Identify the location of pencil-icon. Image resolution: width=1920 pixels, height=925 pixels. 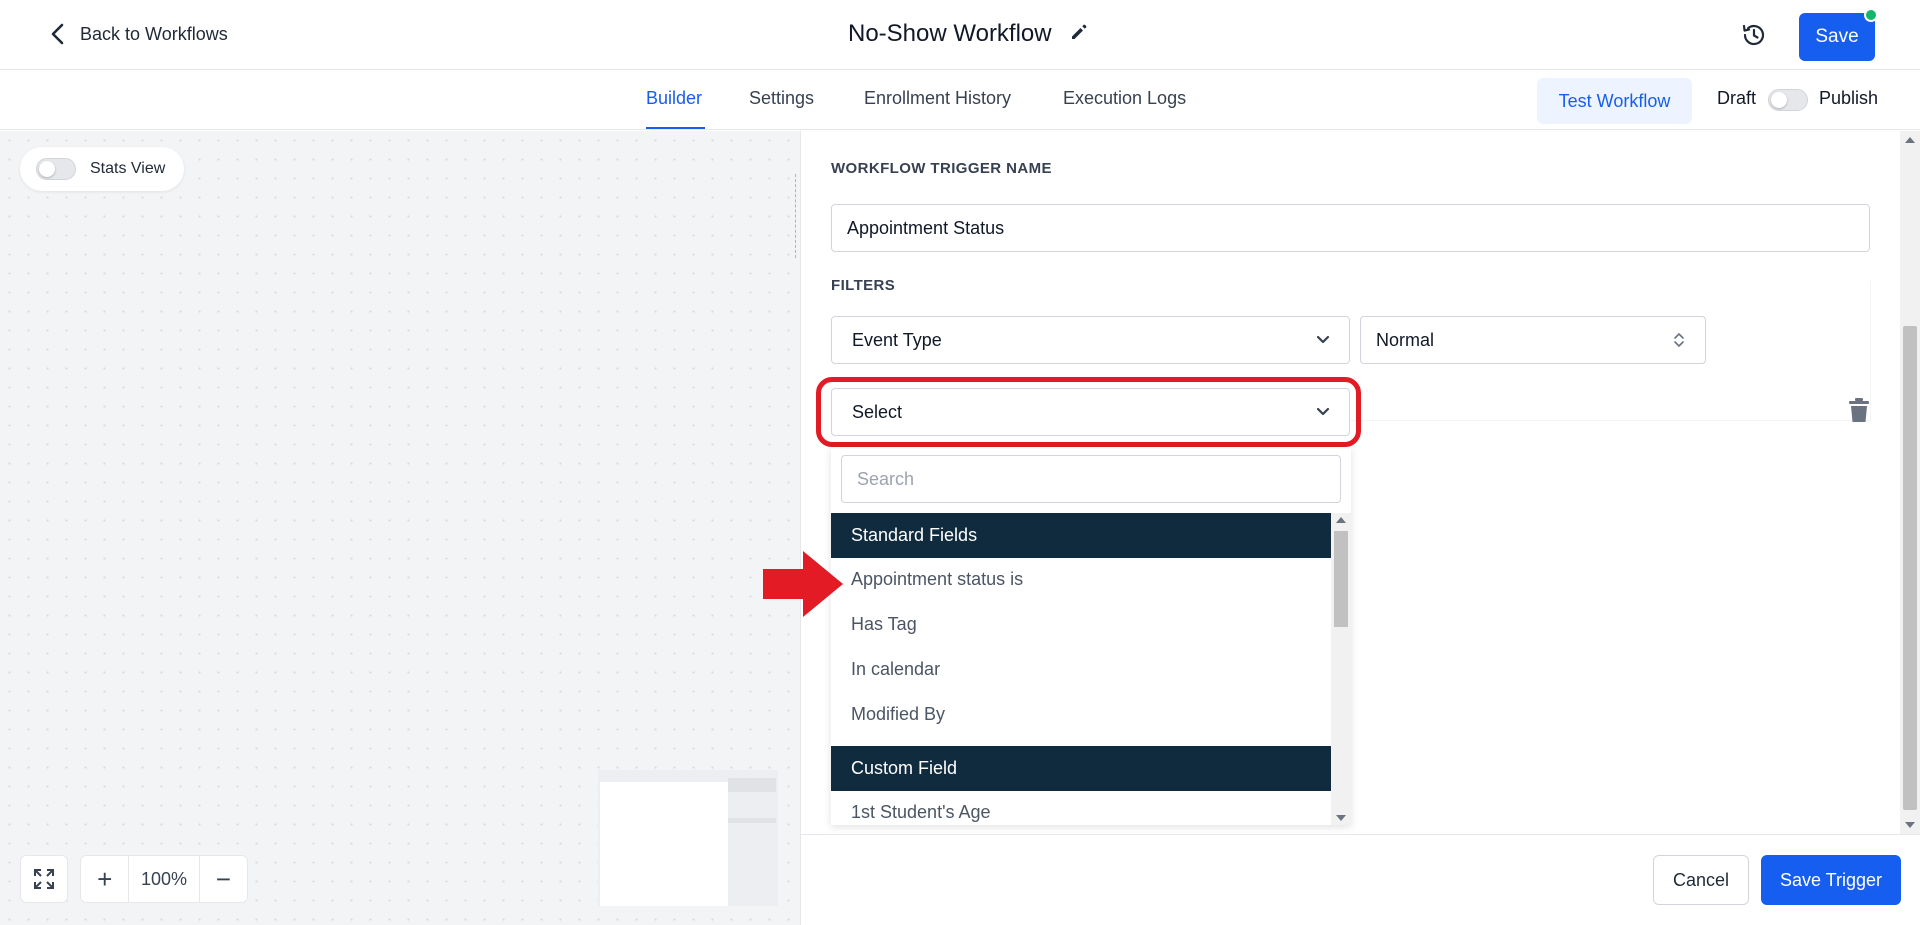
(1079, 34).